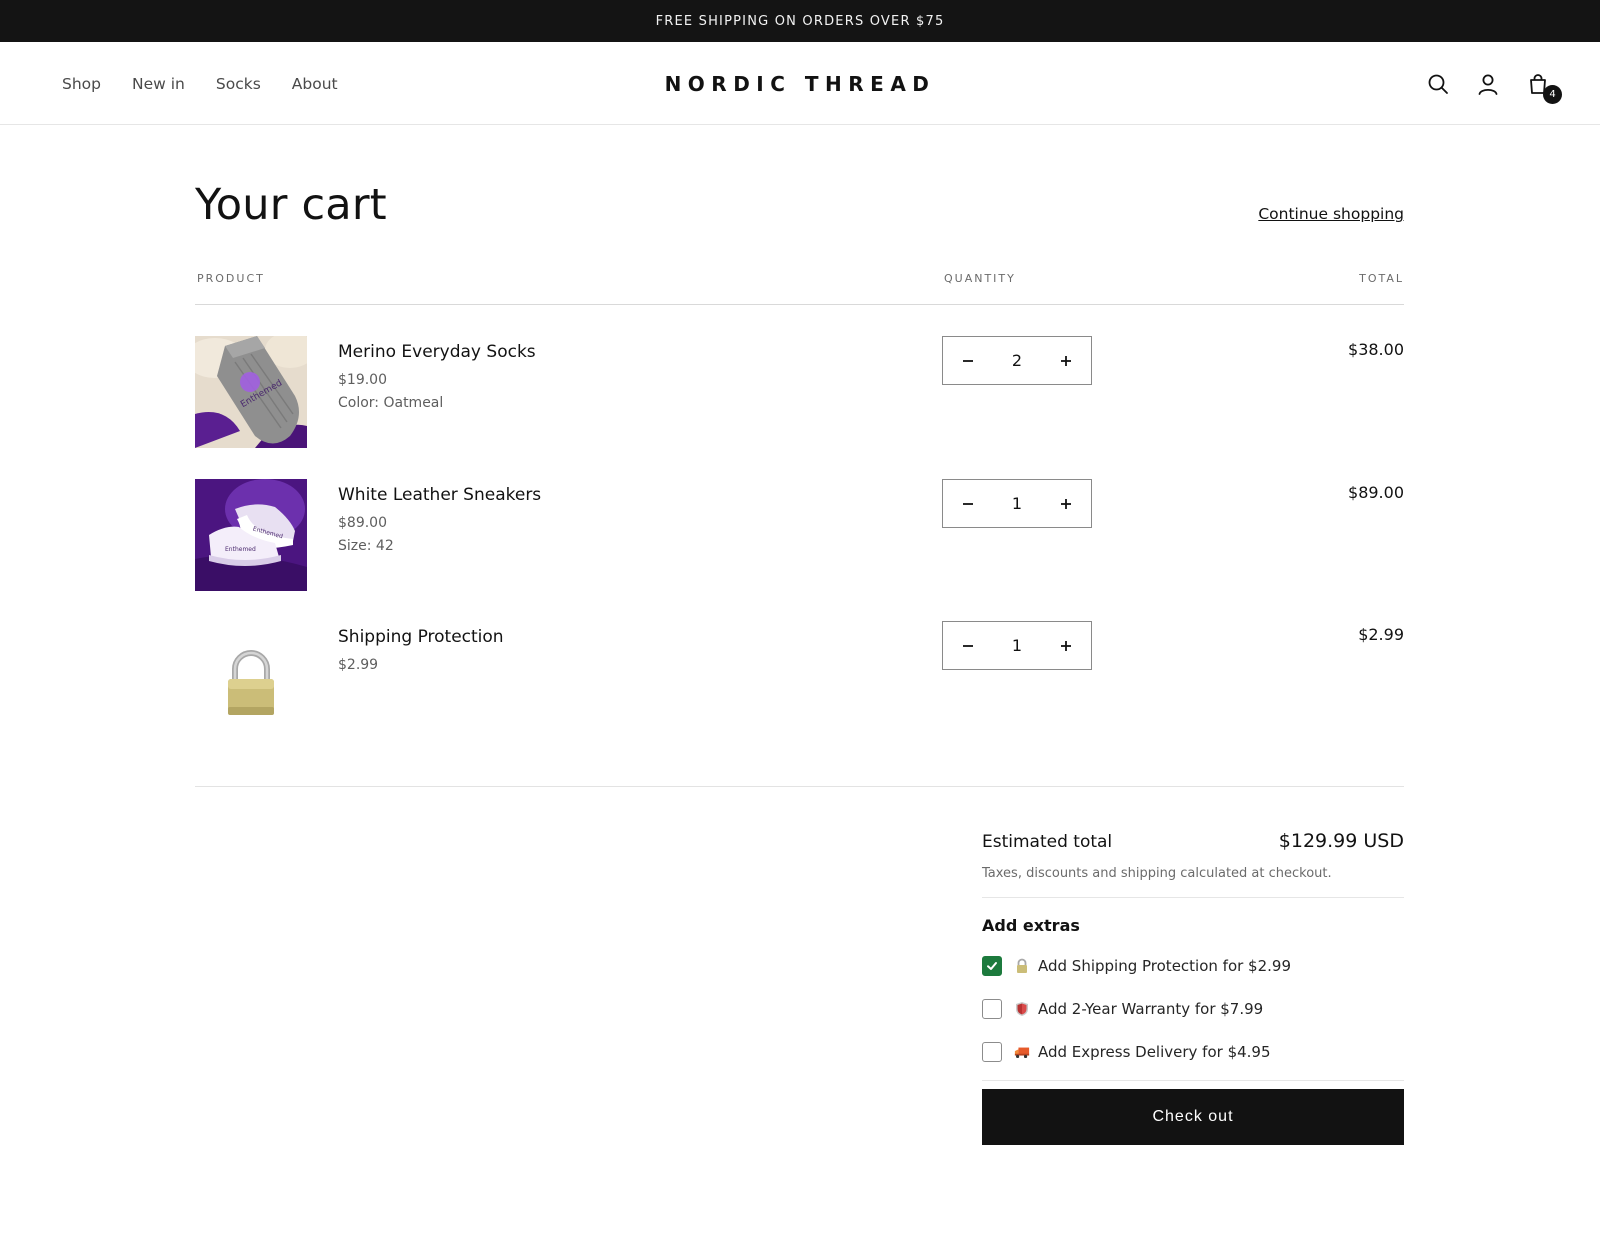  I want to click on search-icon, so click(1438, 84).